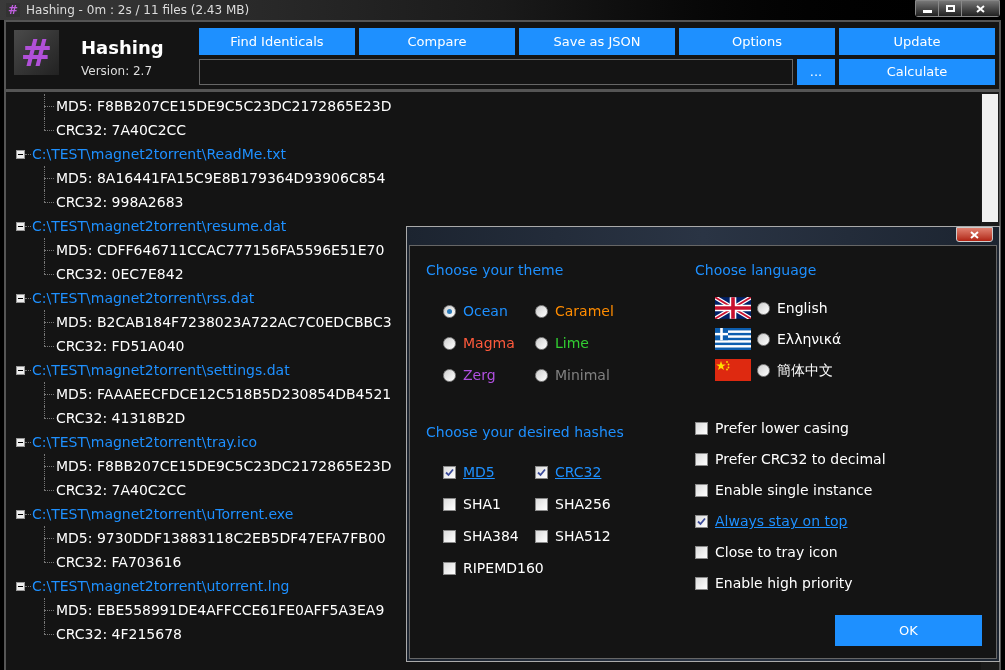 This screenshot has height=670, width=1005. Describe the element at coordinates (36, 52) in the screenshot. I see `app-logo: #` at that location.